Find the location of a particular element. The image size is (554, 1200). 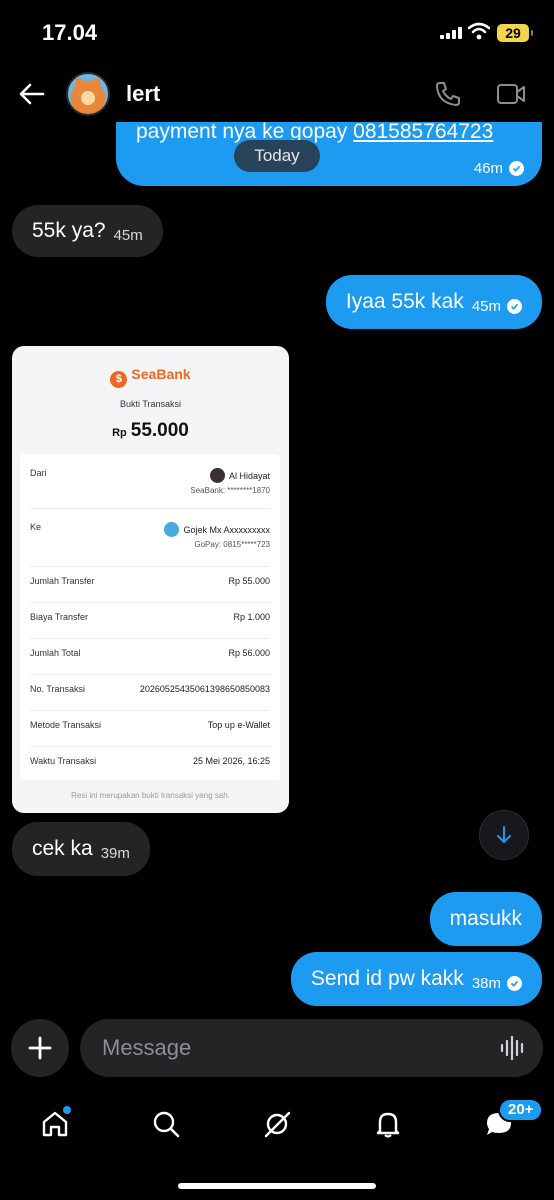

video-call-icon is located at coordinates (511, 94).